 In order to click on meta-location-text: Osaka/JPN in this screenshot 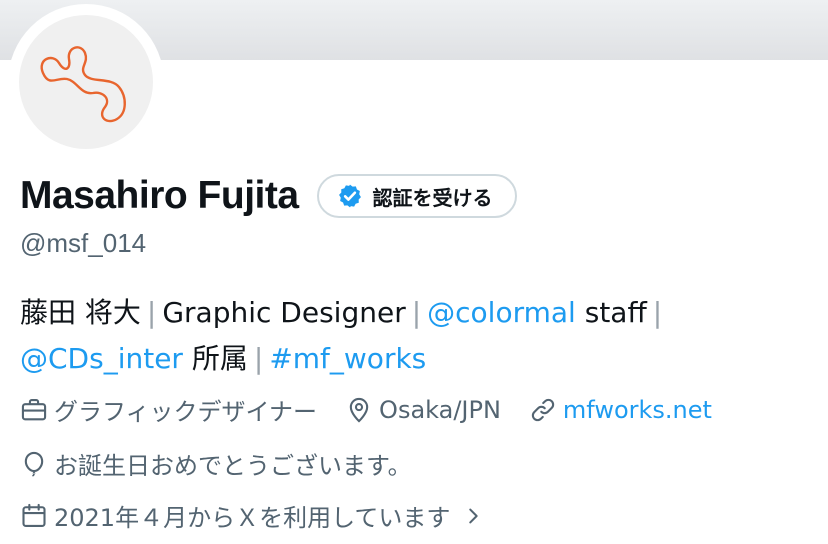, I will do `click(440, 409)`.